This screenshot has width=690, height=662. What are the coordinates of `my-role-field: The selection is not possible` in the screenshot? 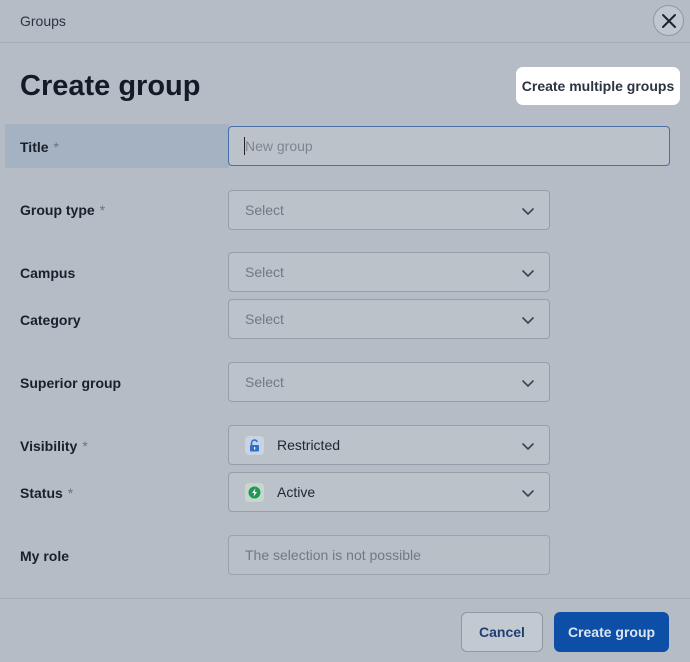 It's located at (389, 555).